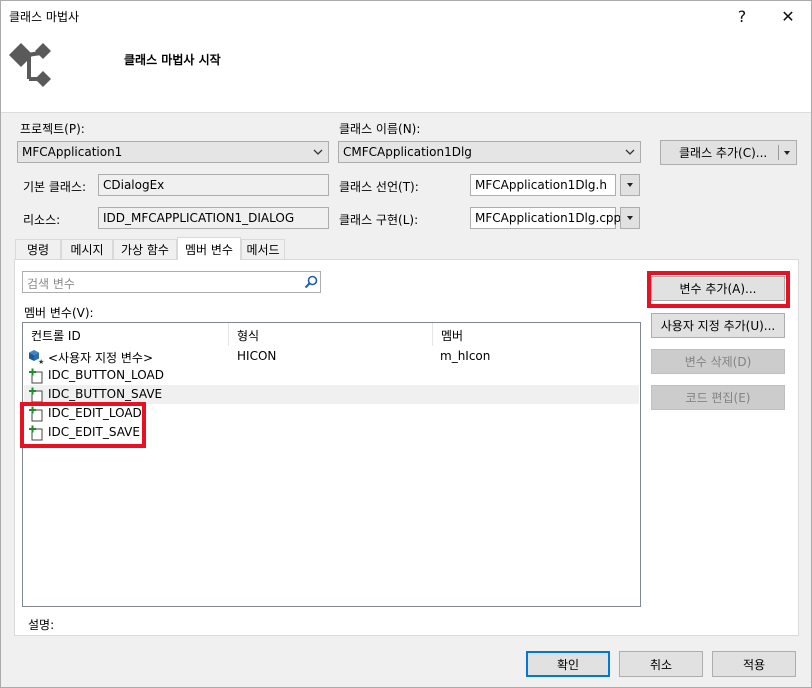 The width and height of the screenshot is (812, 688). I want to click on tab-label: 메서드, so click(263, 250).